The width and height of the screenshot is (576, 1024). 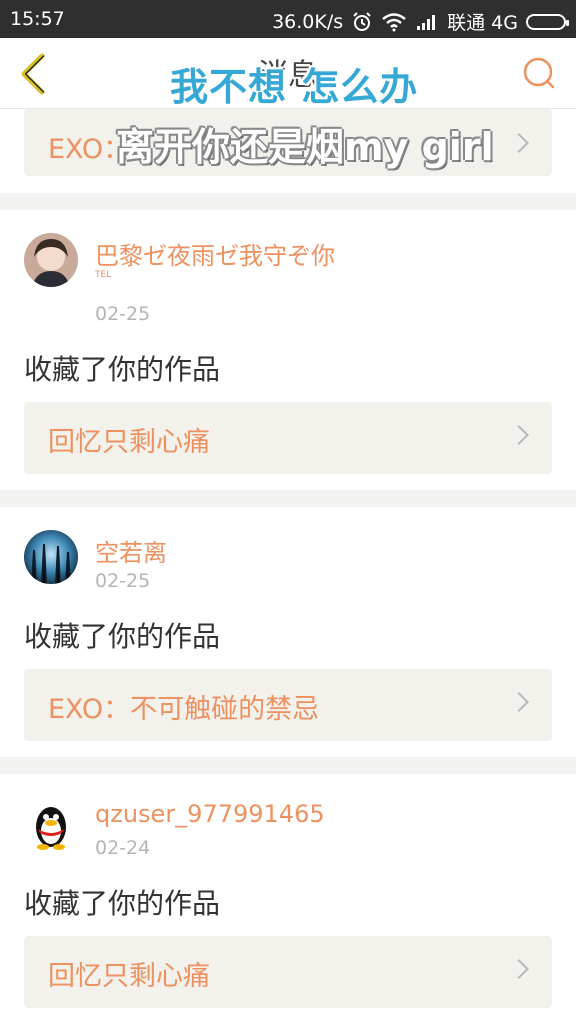 What do you see at coordinates (426, 22) in the screenshot?
I see `signal-icon` at bounding box center [426, 22].